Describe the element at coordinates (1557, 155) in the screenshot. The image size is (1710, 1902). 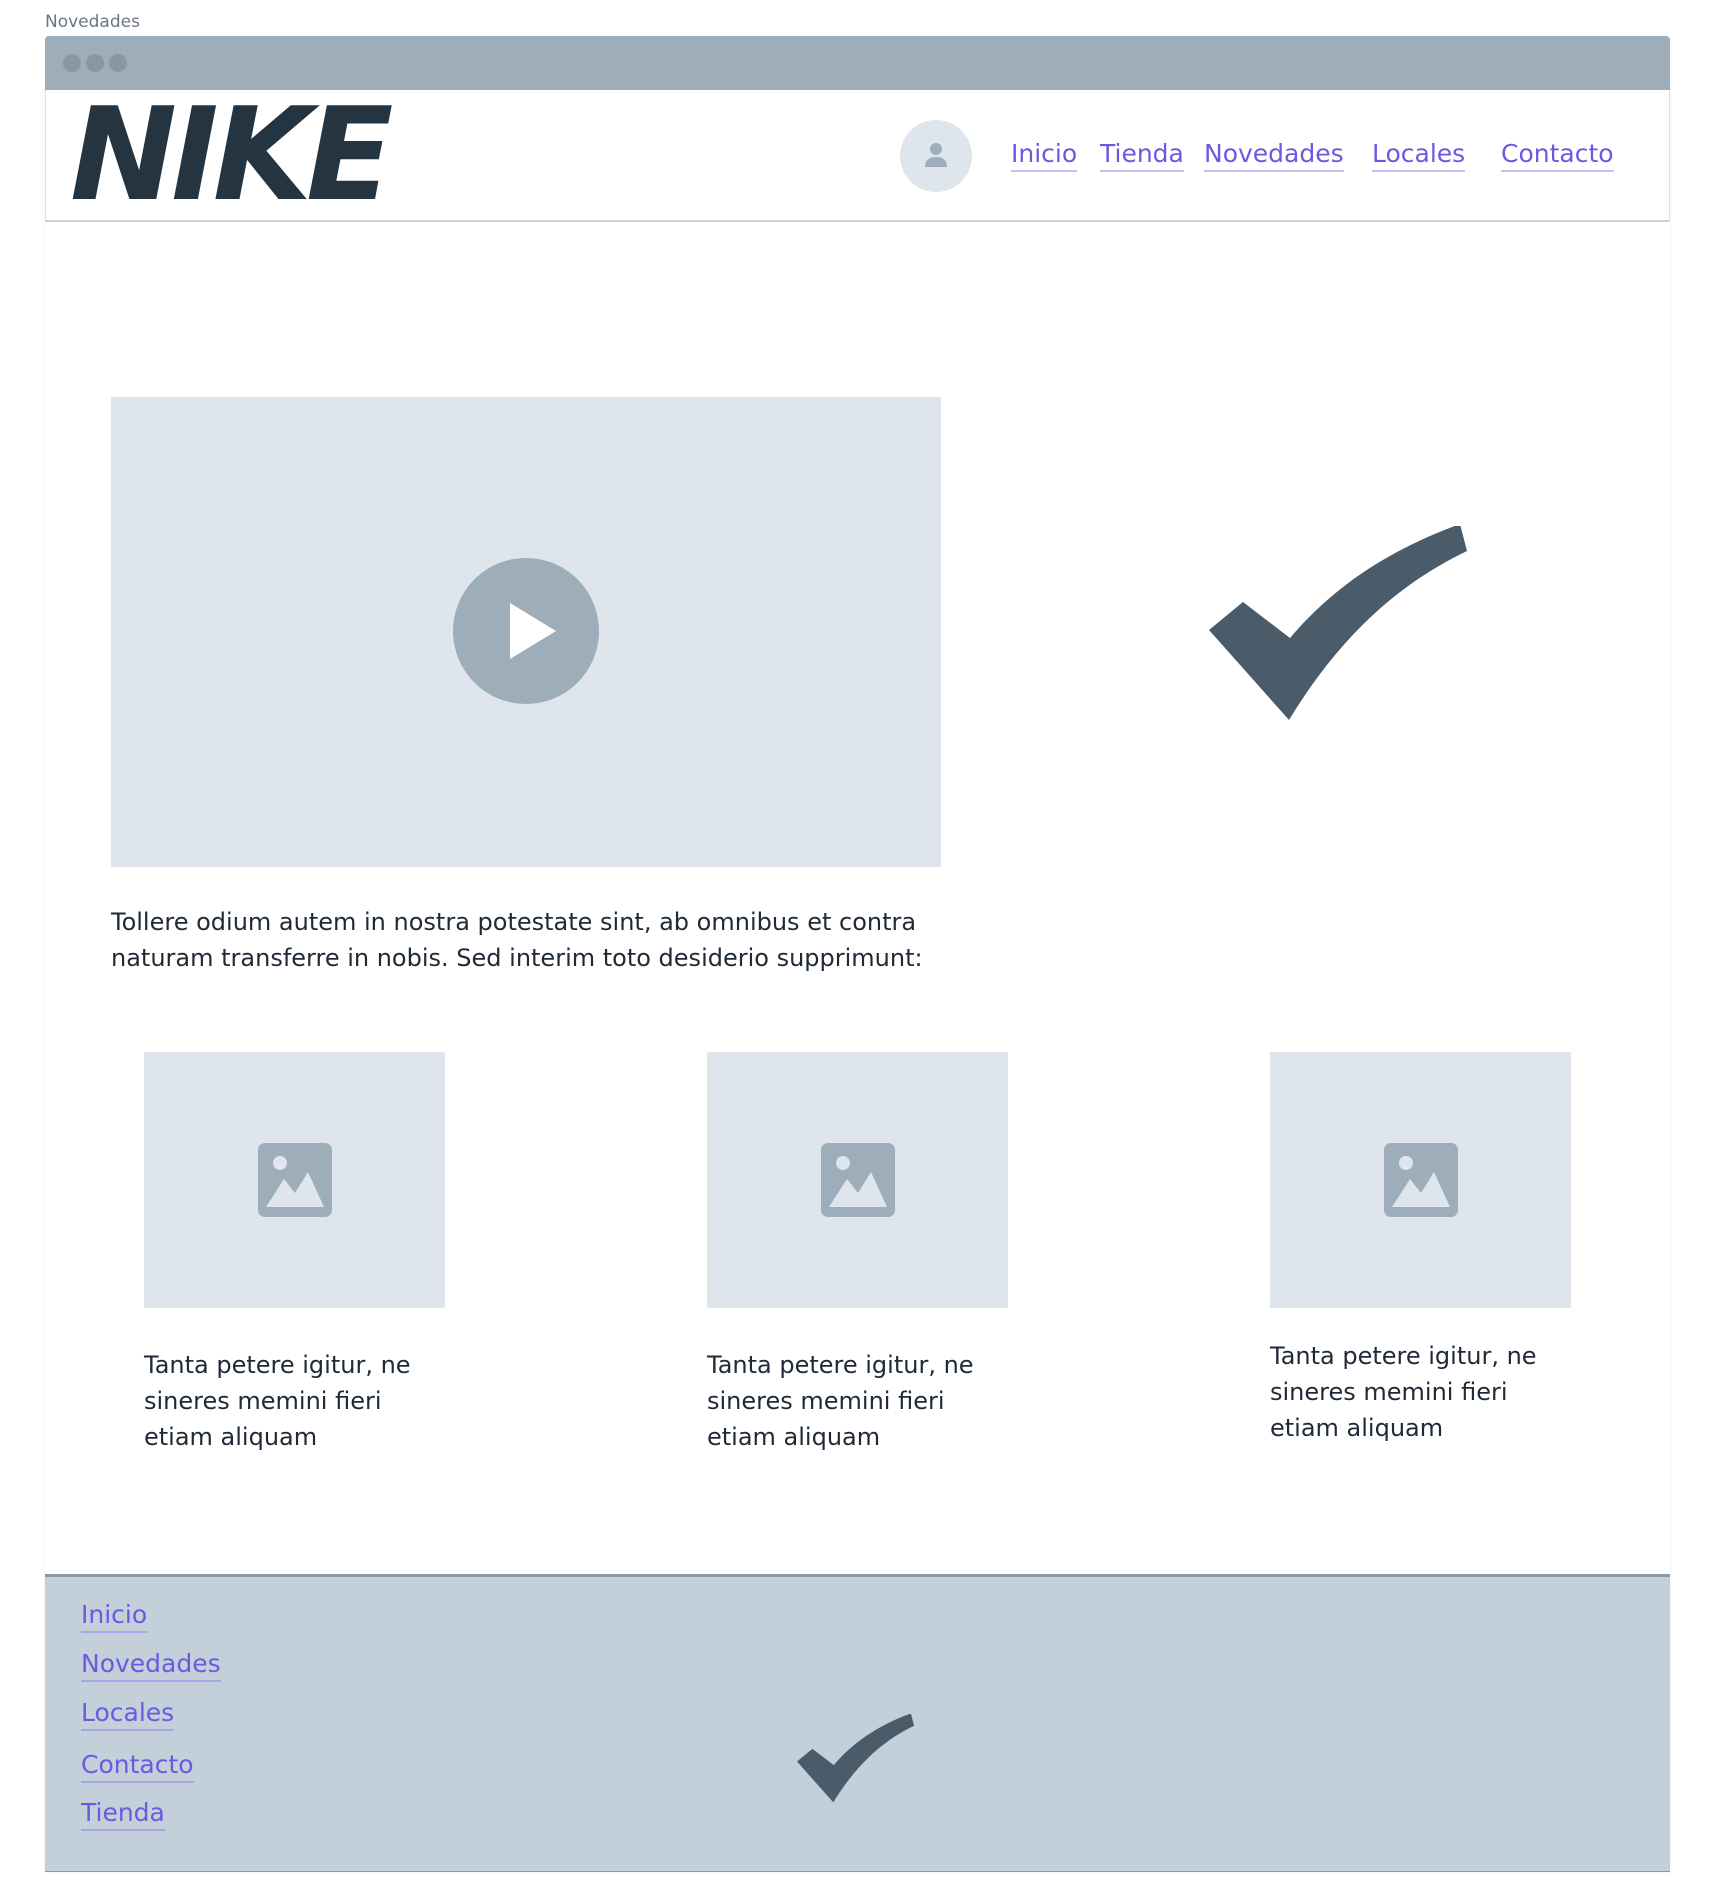
I see `nav-contacto: Contacto` at that location.